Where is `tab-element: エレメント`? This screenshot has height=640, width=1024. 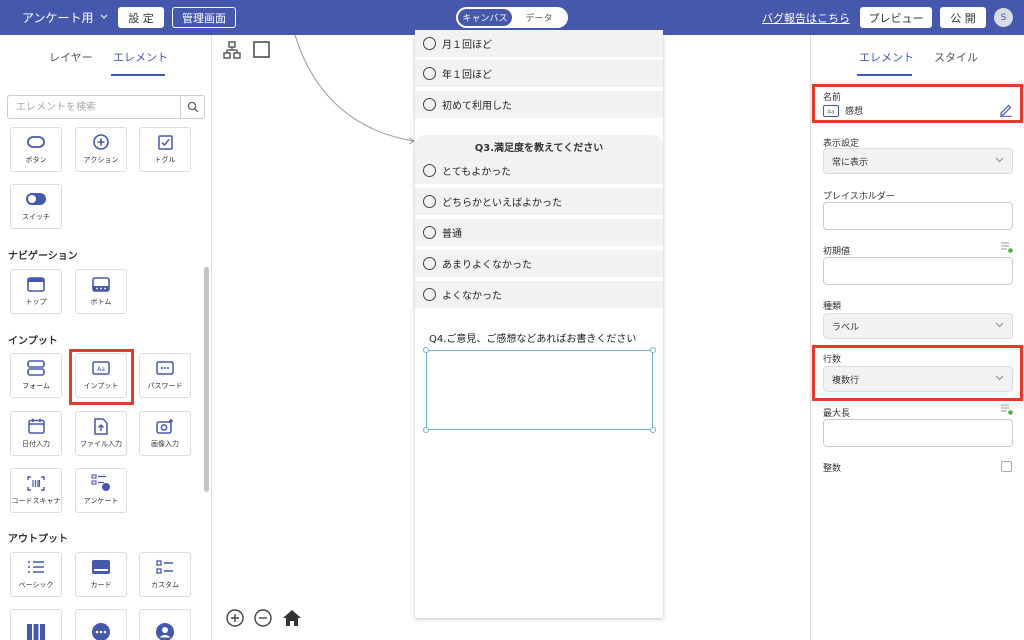
tab-element: エレメント is located at coordinates (886, 57).